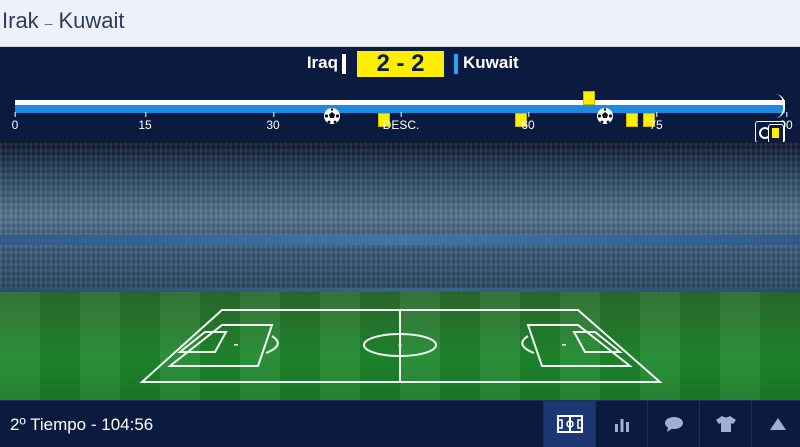  I want to click on yellow-card-marker, so click(589, 98).